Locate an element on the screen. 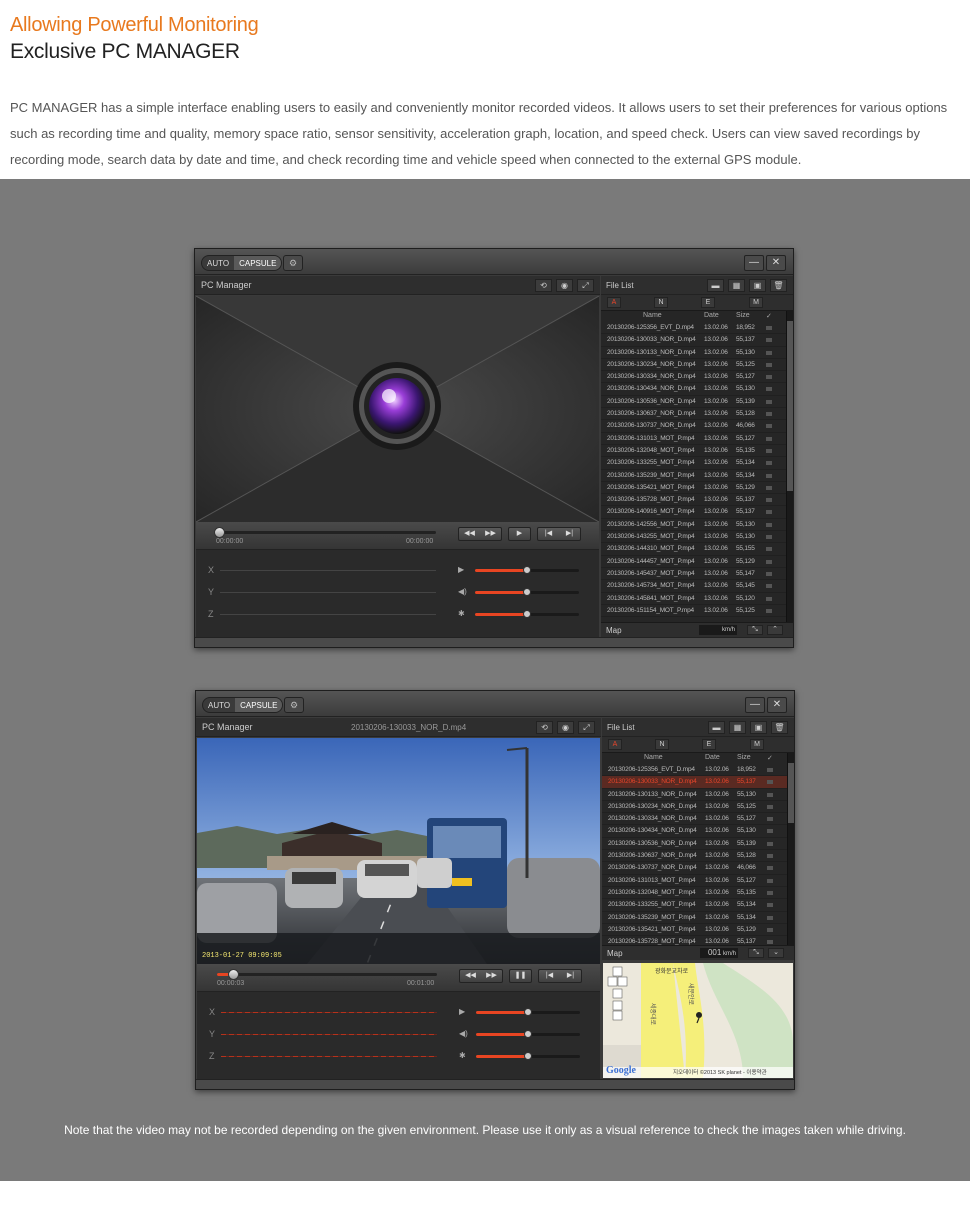  folder-icon: ▬ is located at coordinates (715, 285).